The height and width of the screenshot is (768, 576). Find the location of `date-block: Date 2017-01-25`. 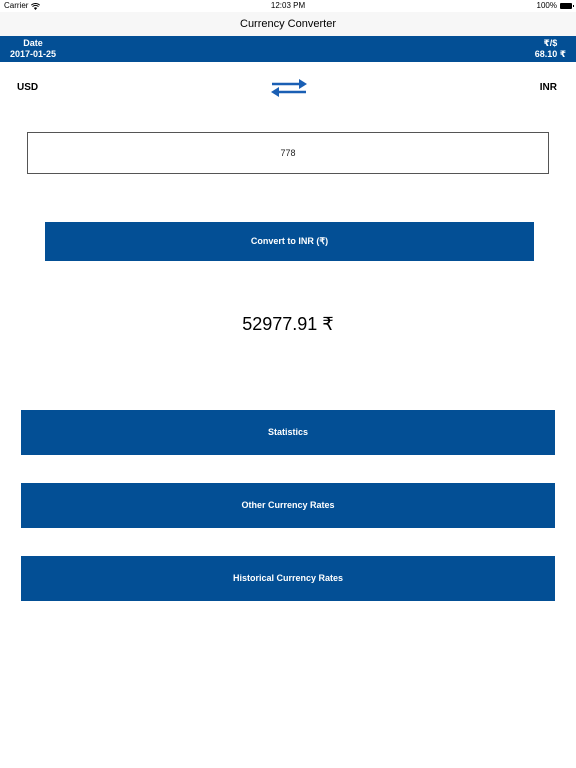

date-block: Date 2017-01-25 is located at coordinates (33, 49).